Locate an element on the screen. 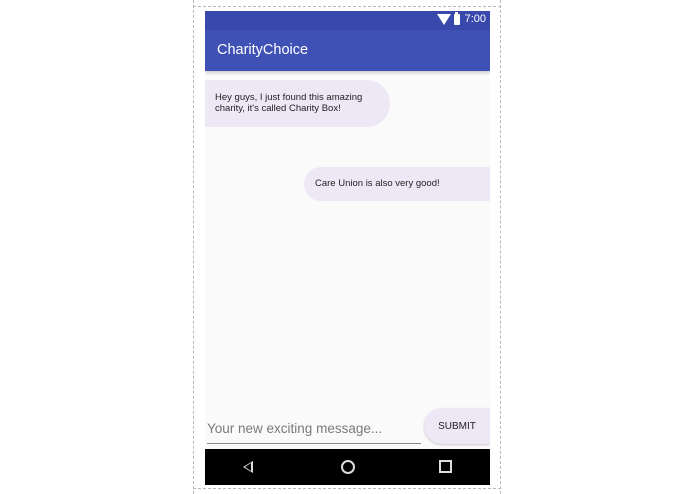 The image size is (695, 494). status-bar: 7:00 is located at coordinates (347, 20).